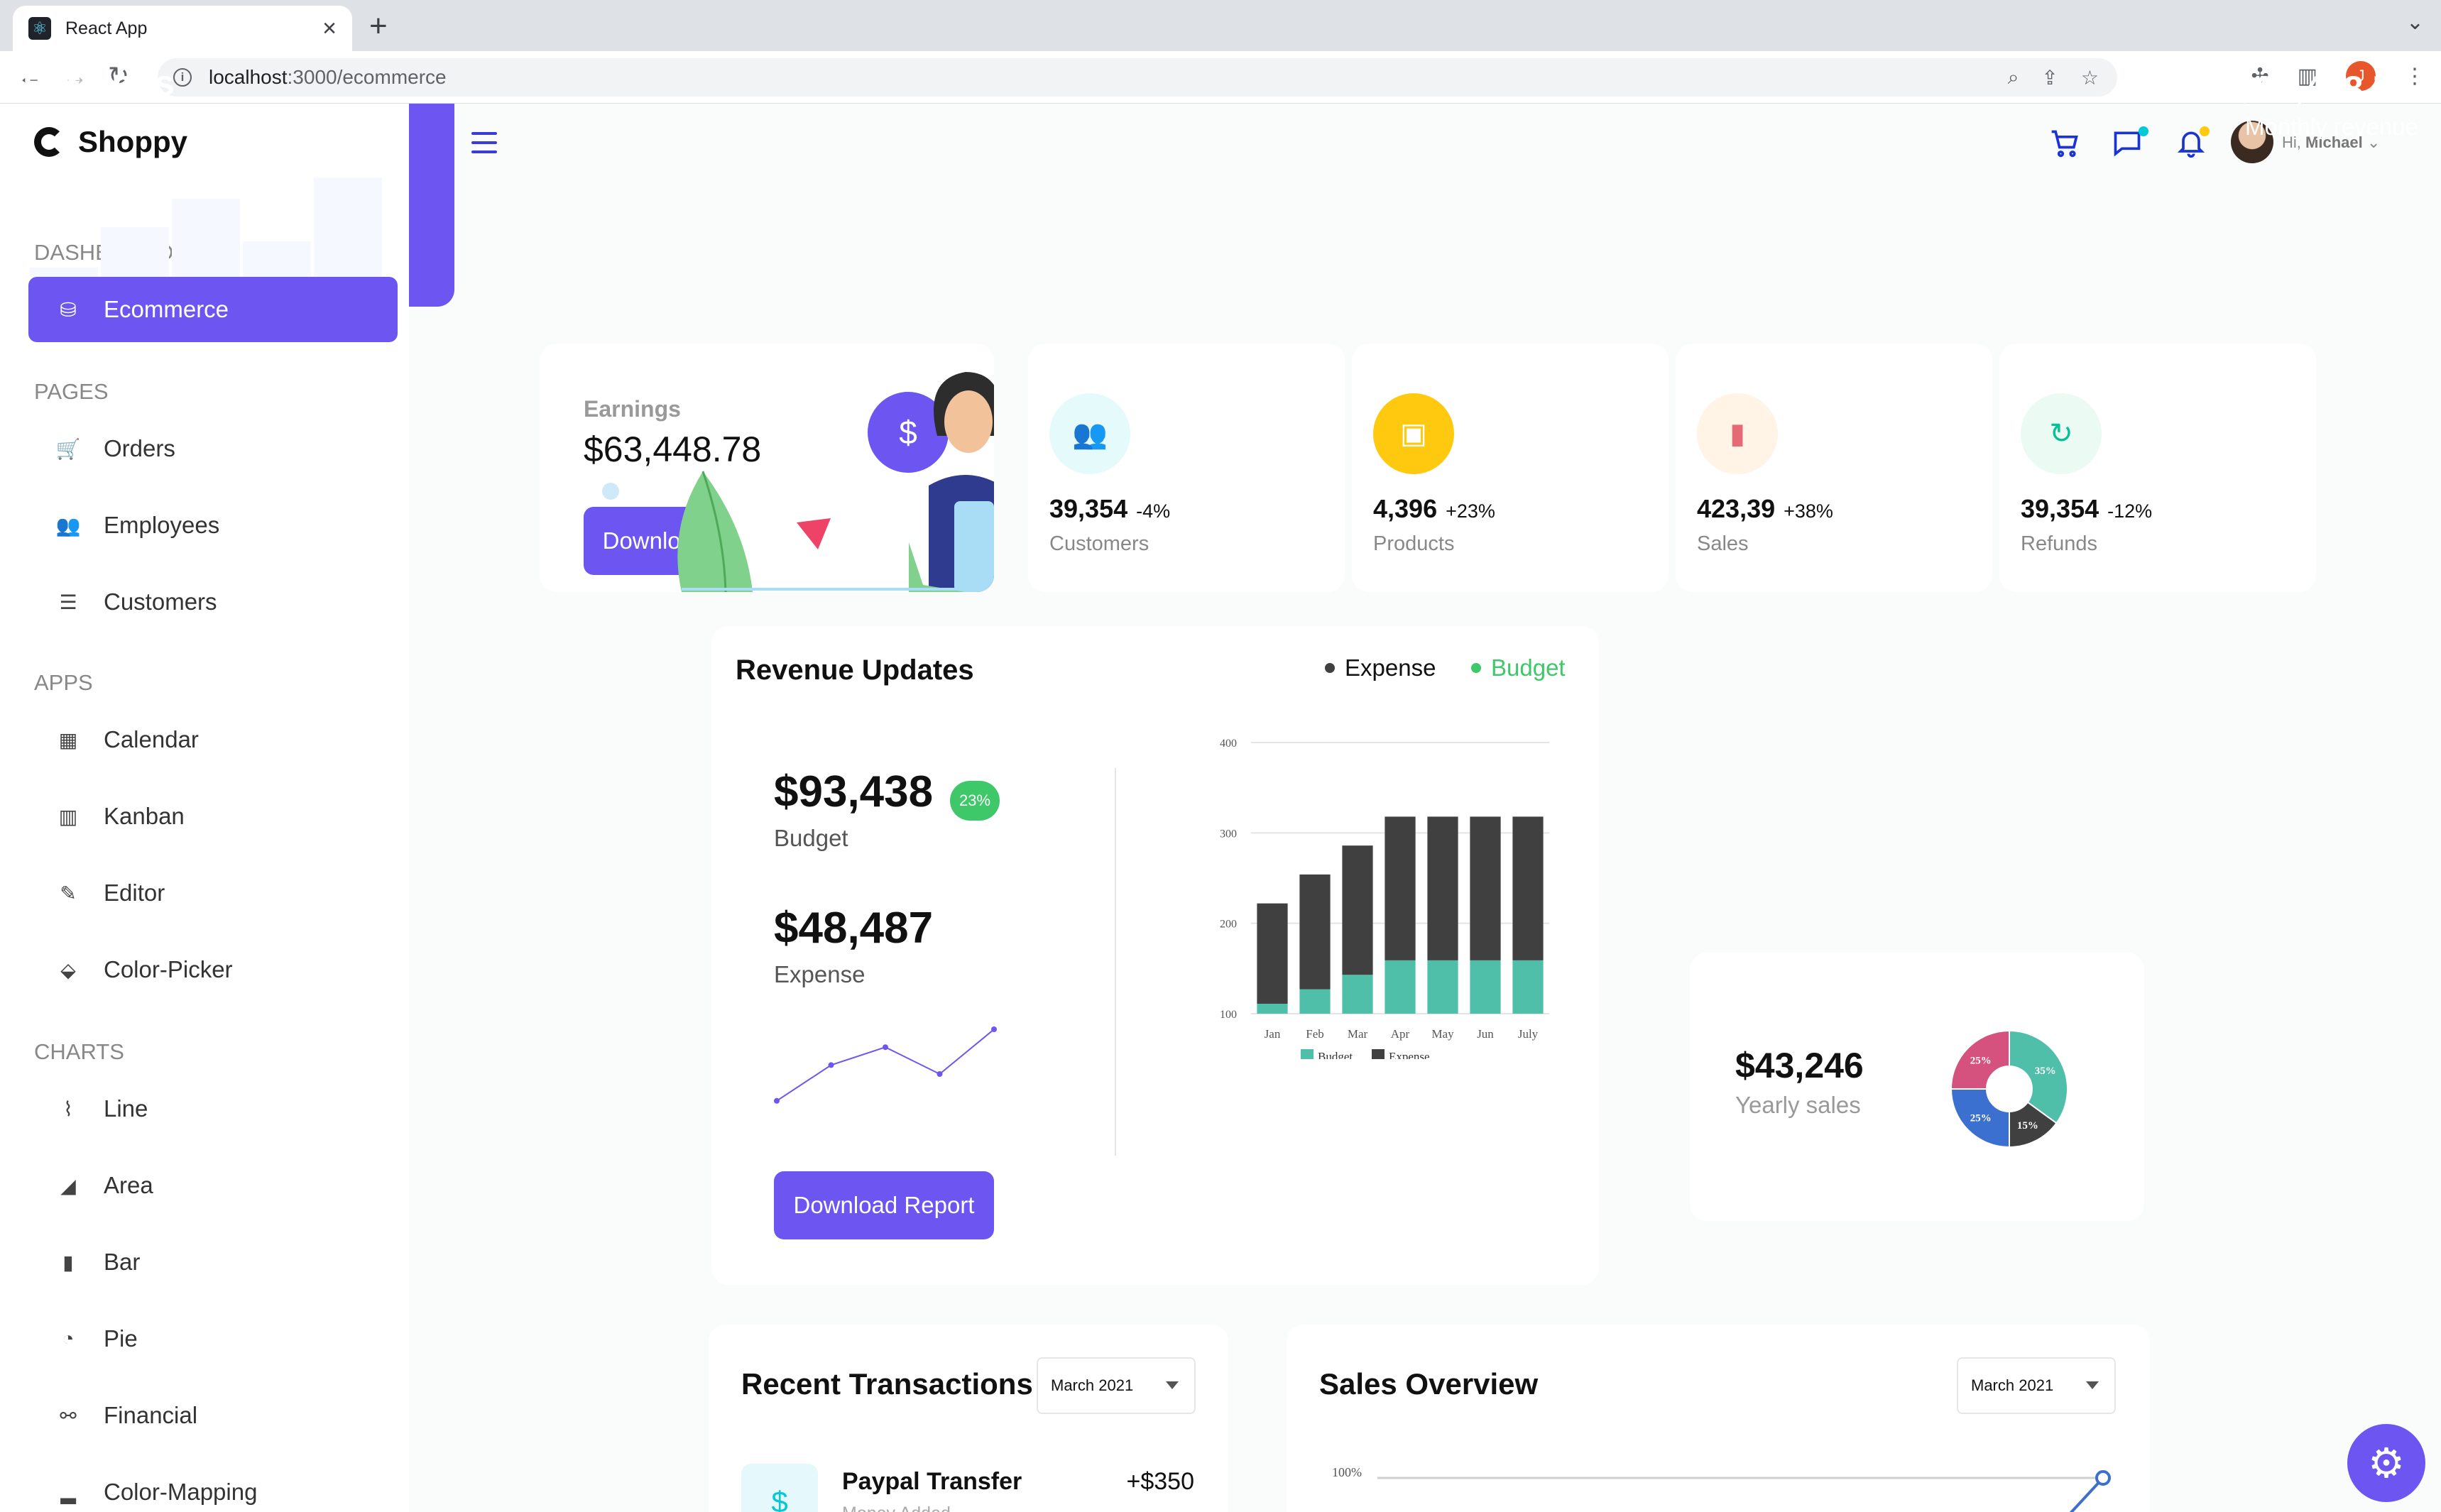  What do you see at coordinates (329, 29) in the screenshot?
I see `close-tab-icon: ×` at bounding box center [329, 29].